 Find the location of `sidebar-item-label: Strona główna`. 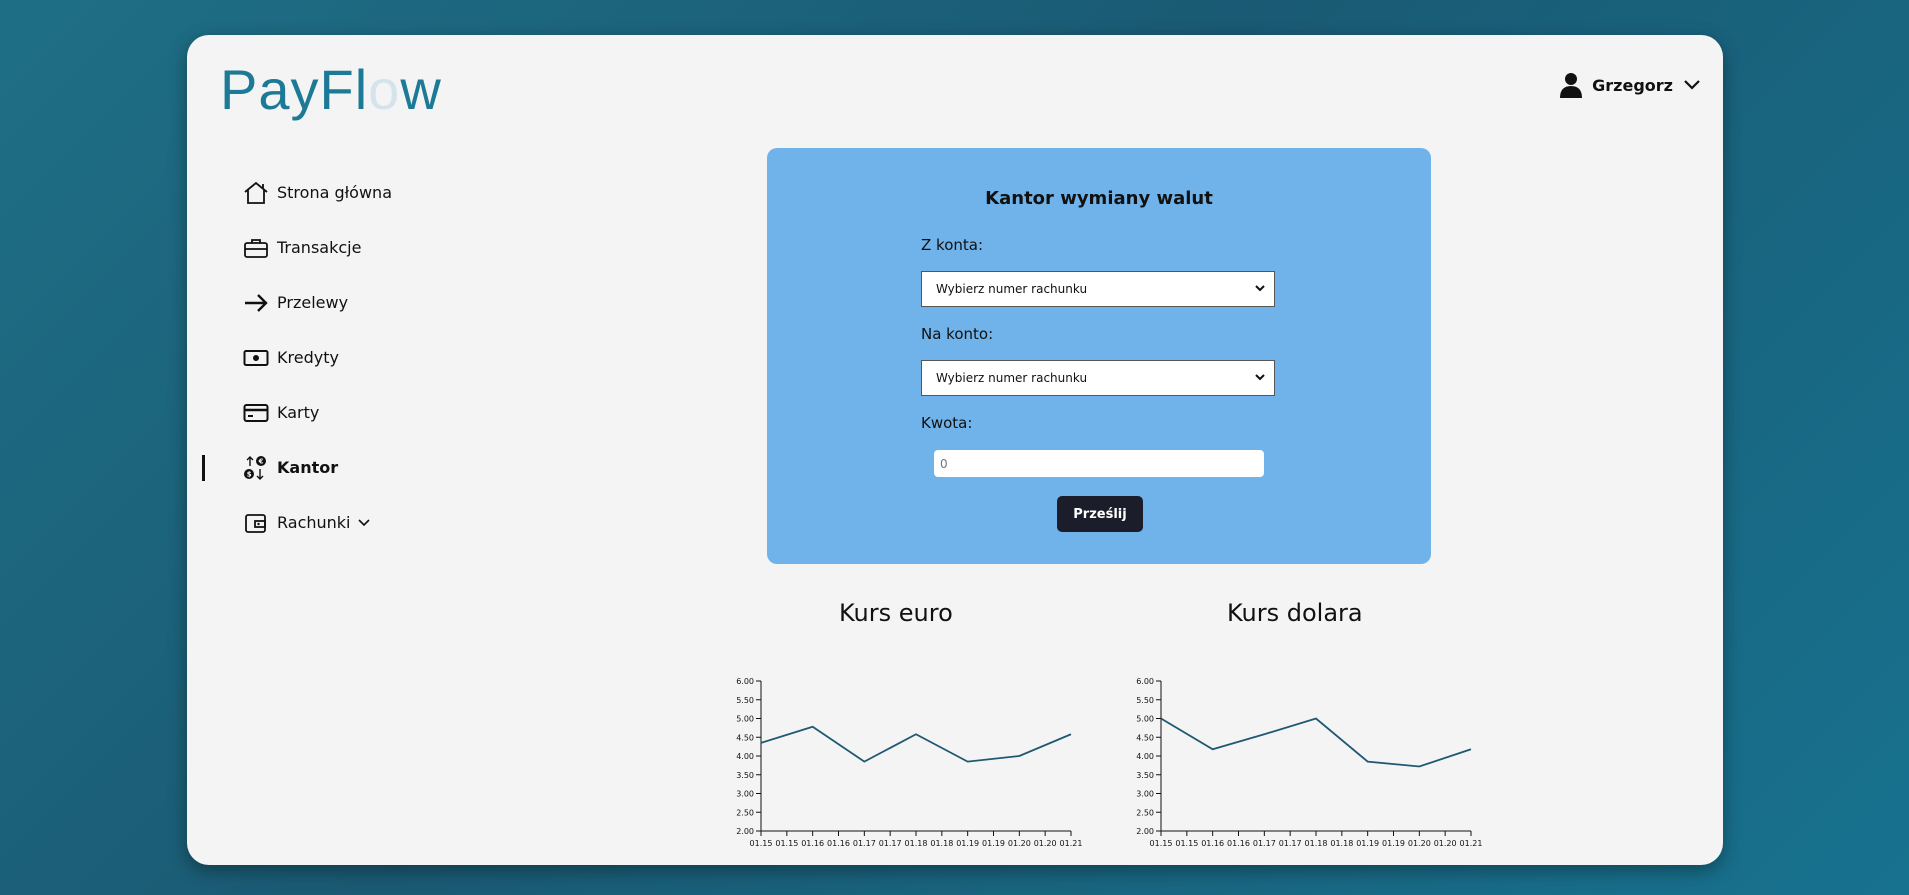

sidebar-item-label: Strona główna is located at coordinates (334, 192).